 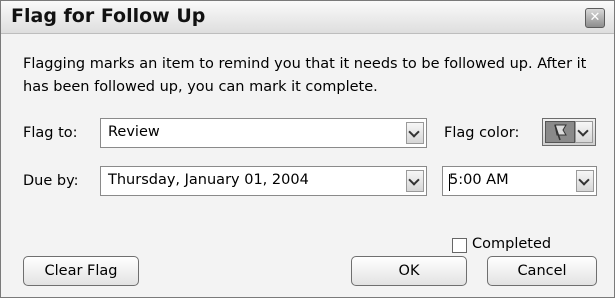 I want to click on close-icon: ✕, so click(x=595, y=17).